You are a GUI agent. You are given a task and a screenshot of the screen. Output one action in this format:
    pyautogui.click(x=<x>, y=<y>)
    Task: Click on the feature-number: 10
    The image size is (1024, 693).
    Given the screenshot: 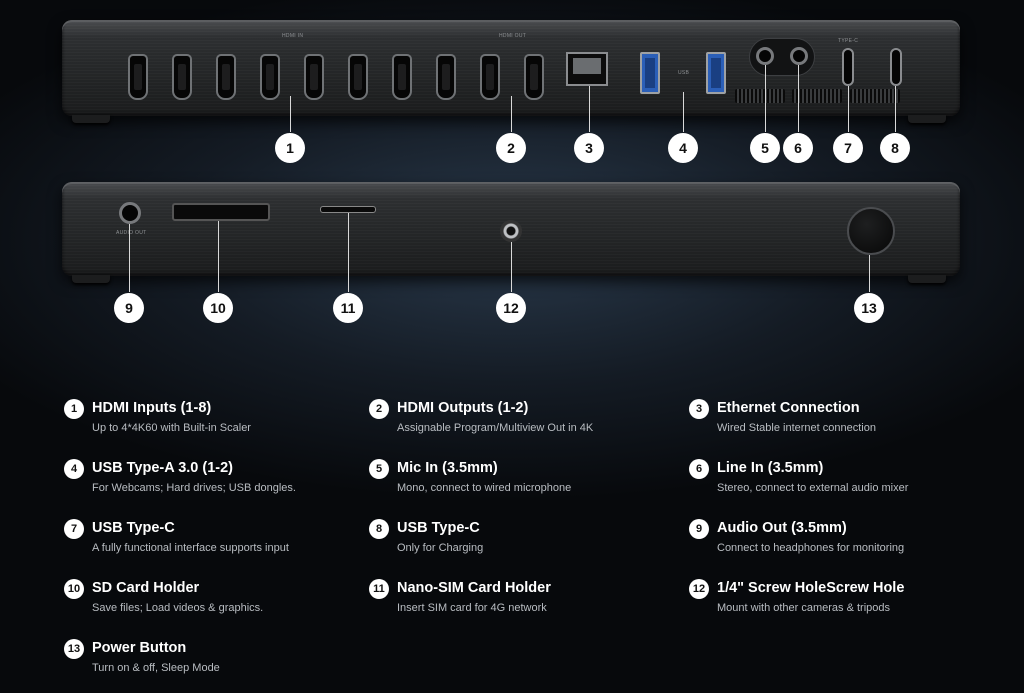 What is the action you would take?
    pyautogui.click(x=74, y=589)
    